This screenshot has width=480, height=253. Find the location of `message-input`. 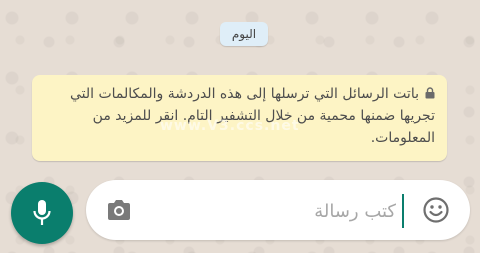

message-input is located at coordinates (321, 211).